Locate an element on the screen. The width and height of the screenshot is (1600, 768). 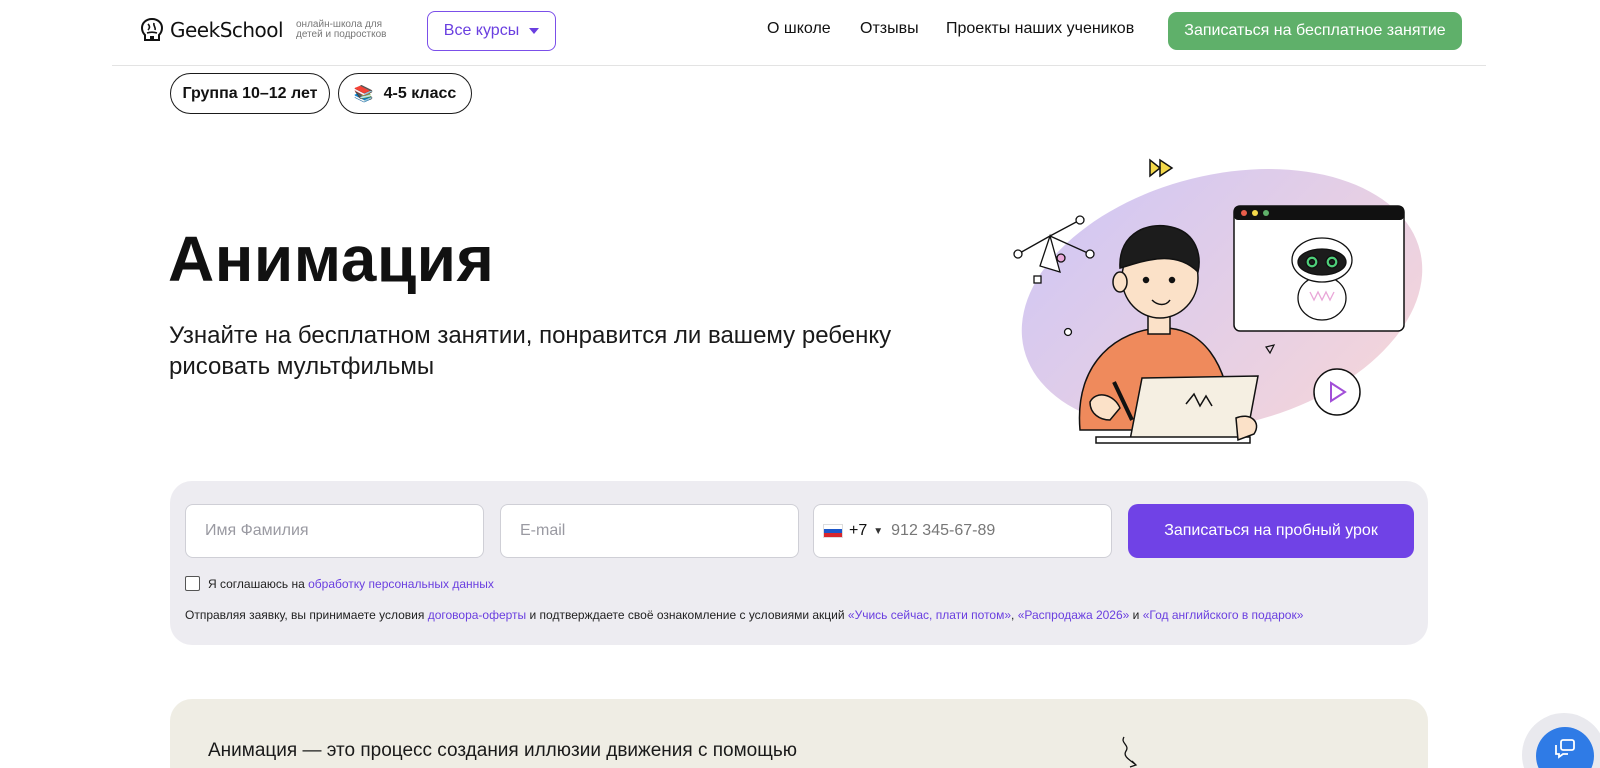
promo-link-sale: «Распродажа 2026» is located at coordinates (1074, 615).